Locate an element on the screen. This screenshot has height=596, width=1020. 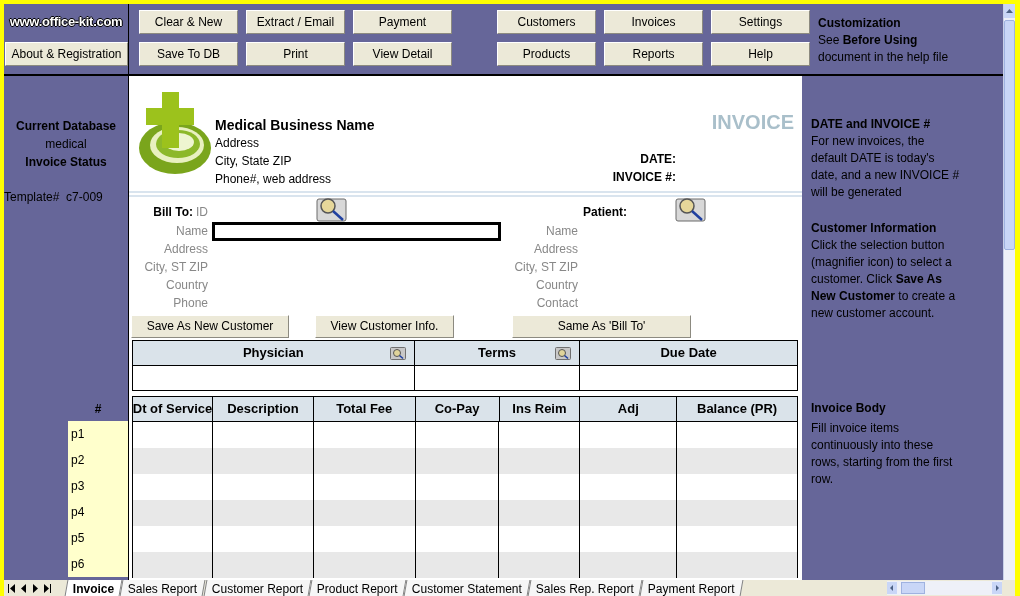
sheet-tab: Customer Statement is located at coordinates (467, 588).